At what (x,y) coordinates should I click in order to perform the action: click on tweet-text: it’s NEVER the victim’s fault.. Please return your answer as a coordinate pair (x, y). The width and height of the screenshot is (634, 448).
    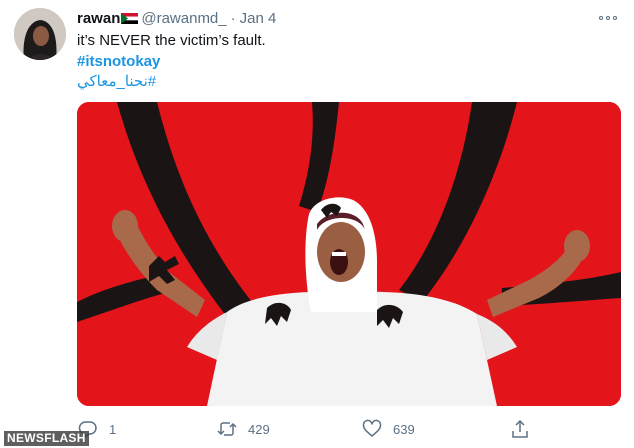
    Looking at the image, I should click on (171, 40).